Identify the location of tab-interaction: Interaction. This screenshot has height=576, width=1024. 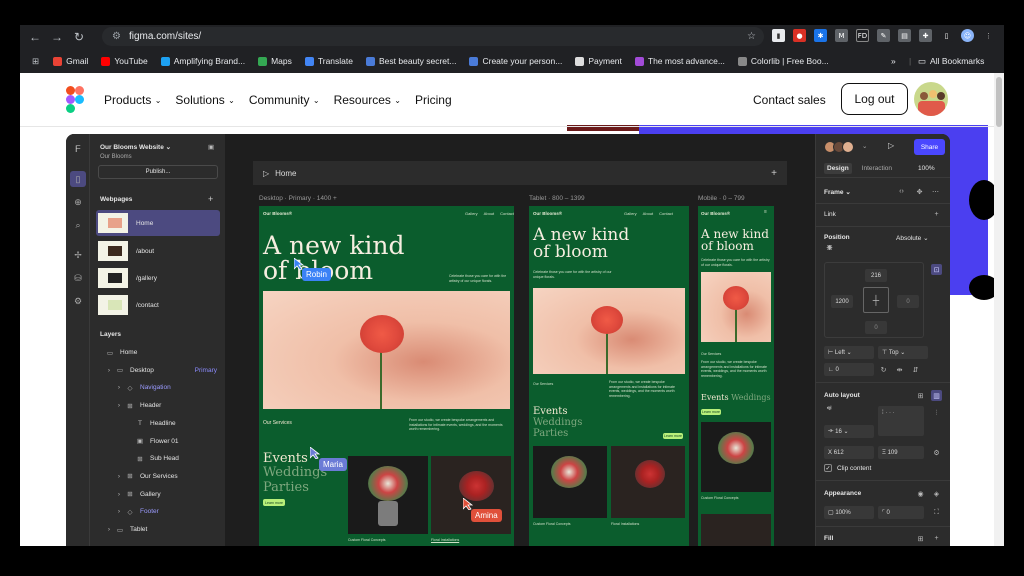
(877, 168).